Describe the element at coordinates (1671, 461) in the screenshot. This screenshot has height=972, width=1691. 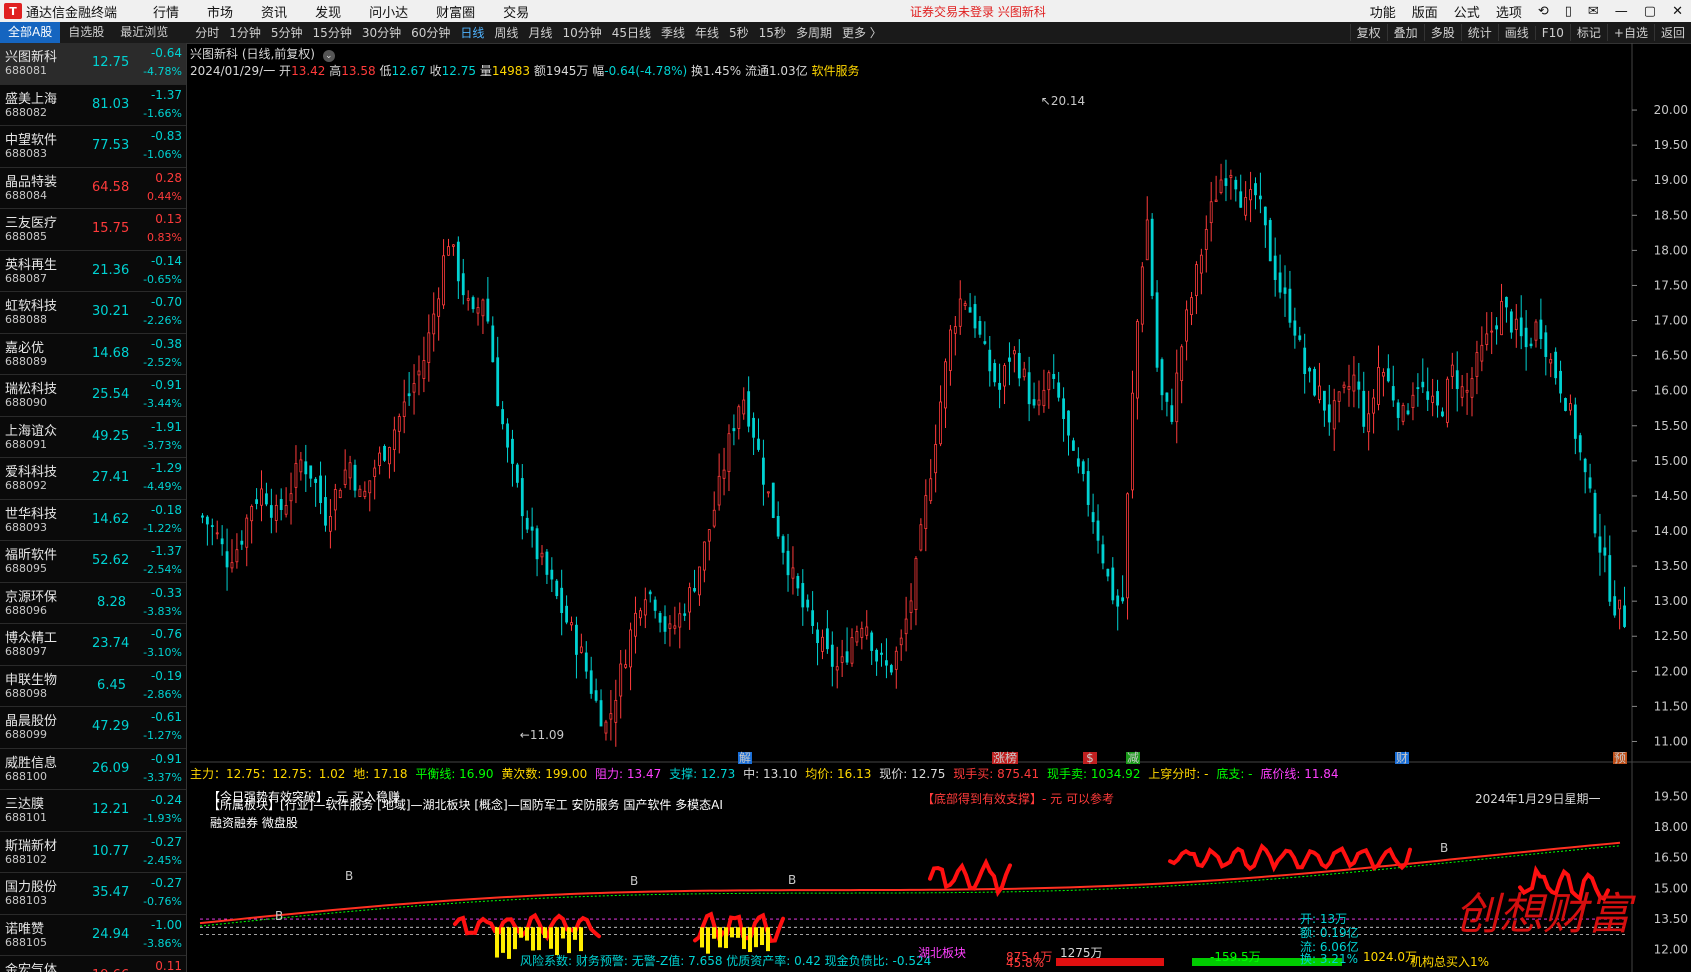
I see `y-tick-label: 15.00` at that location.